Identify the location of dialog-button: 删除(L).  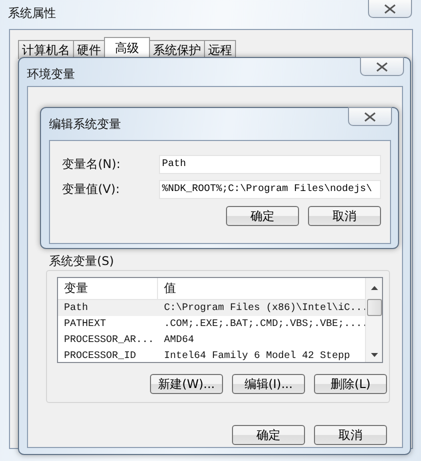
(350, 384).